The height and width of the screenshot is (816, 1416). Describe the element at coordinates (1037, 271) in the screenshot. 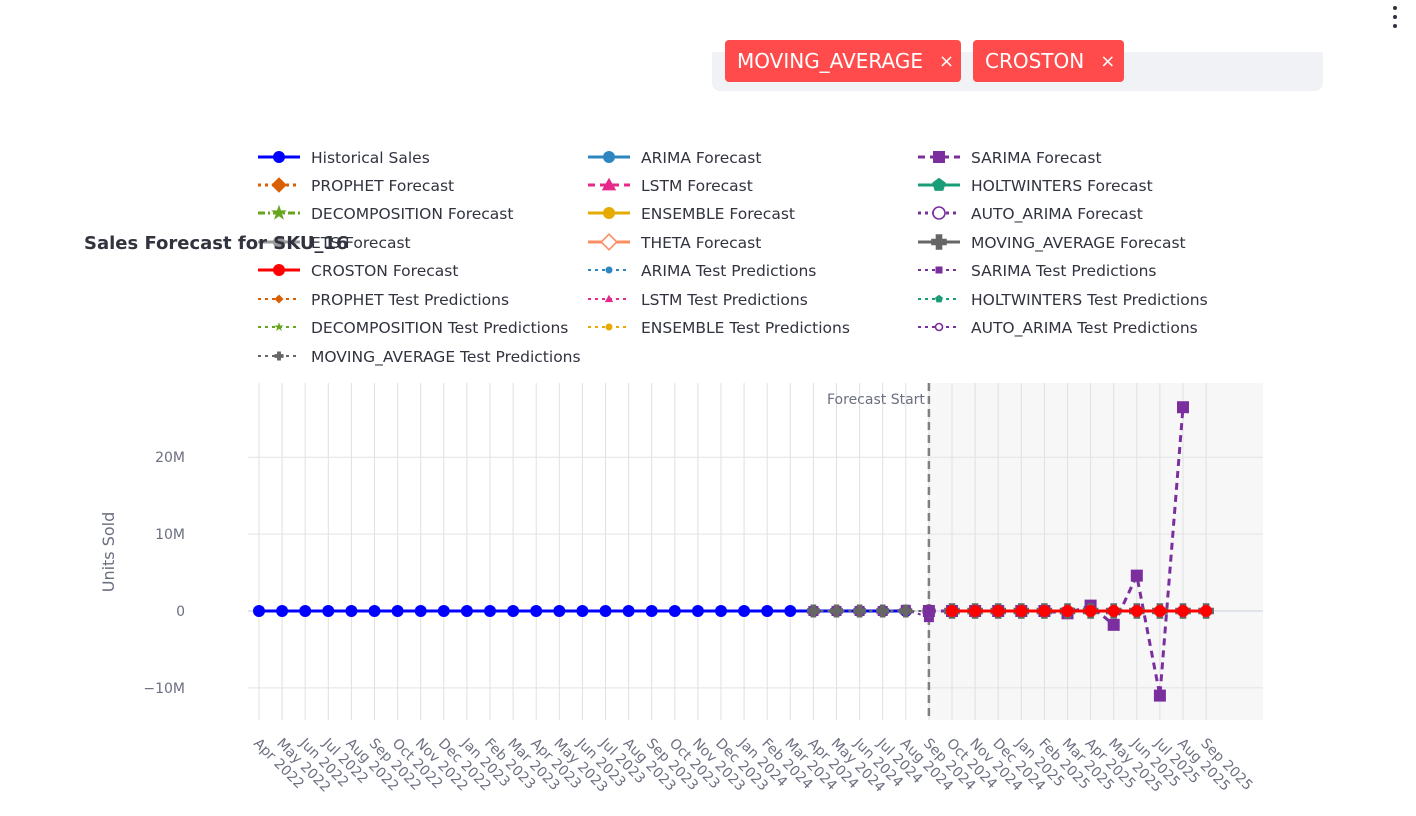

I see `legend-item: SARIMA Test Predictions` at that location.